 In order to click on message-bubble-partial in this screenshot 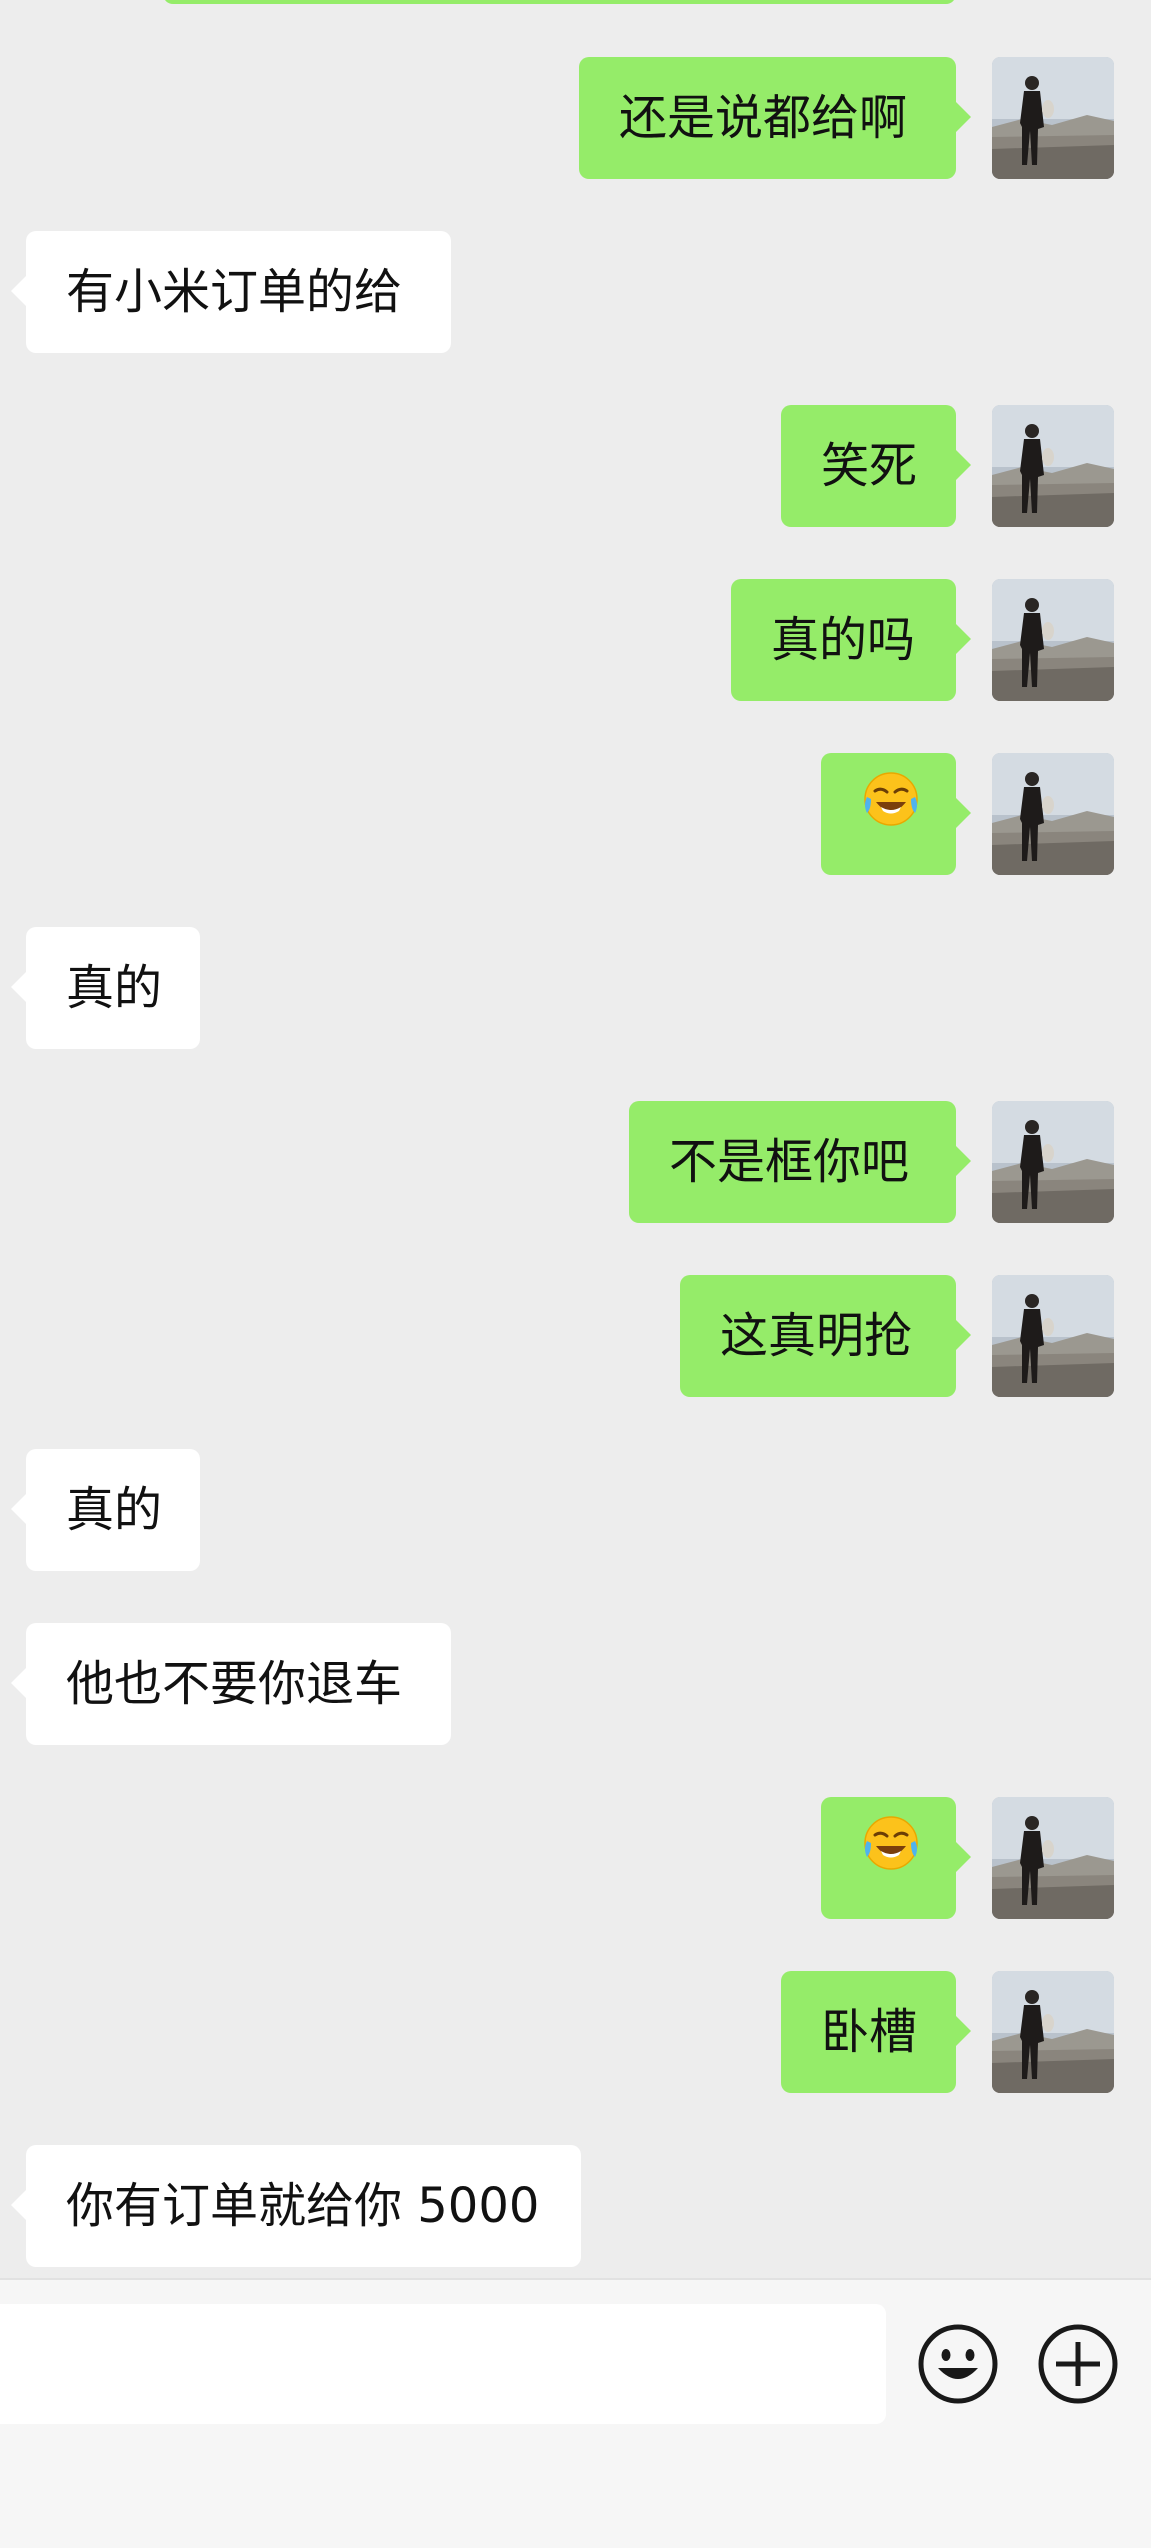, I will do `click(559, 2)`.